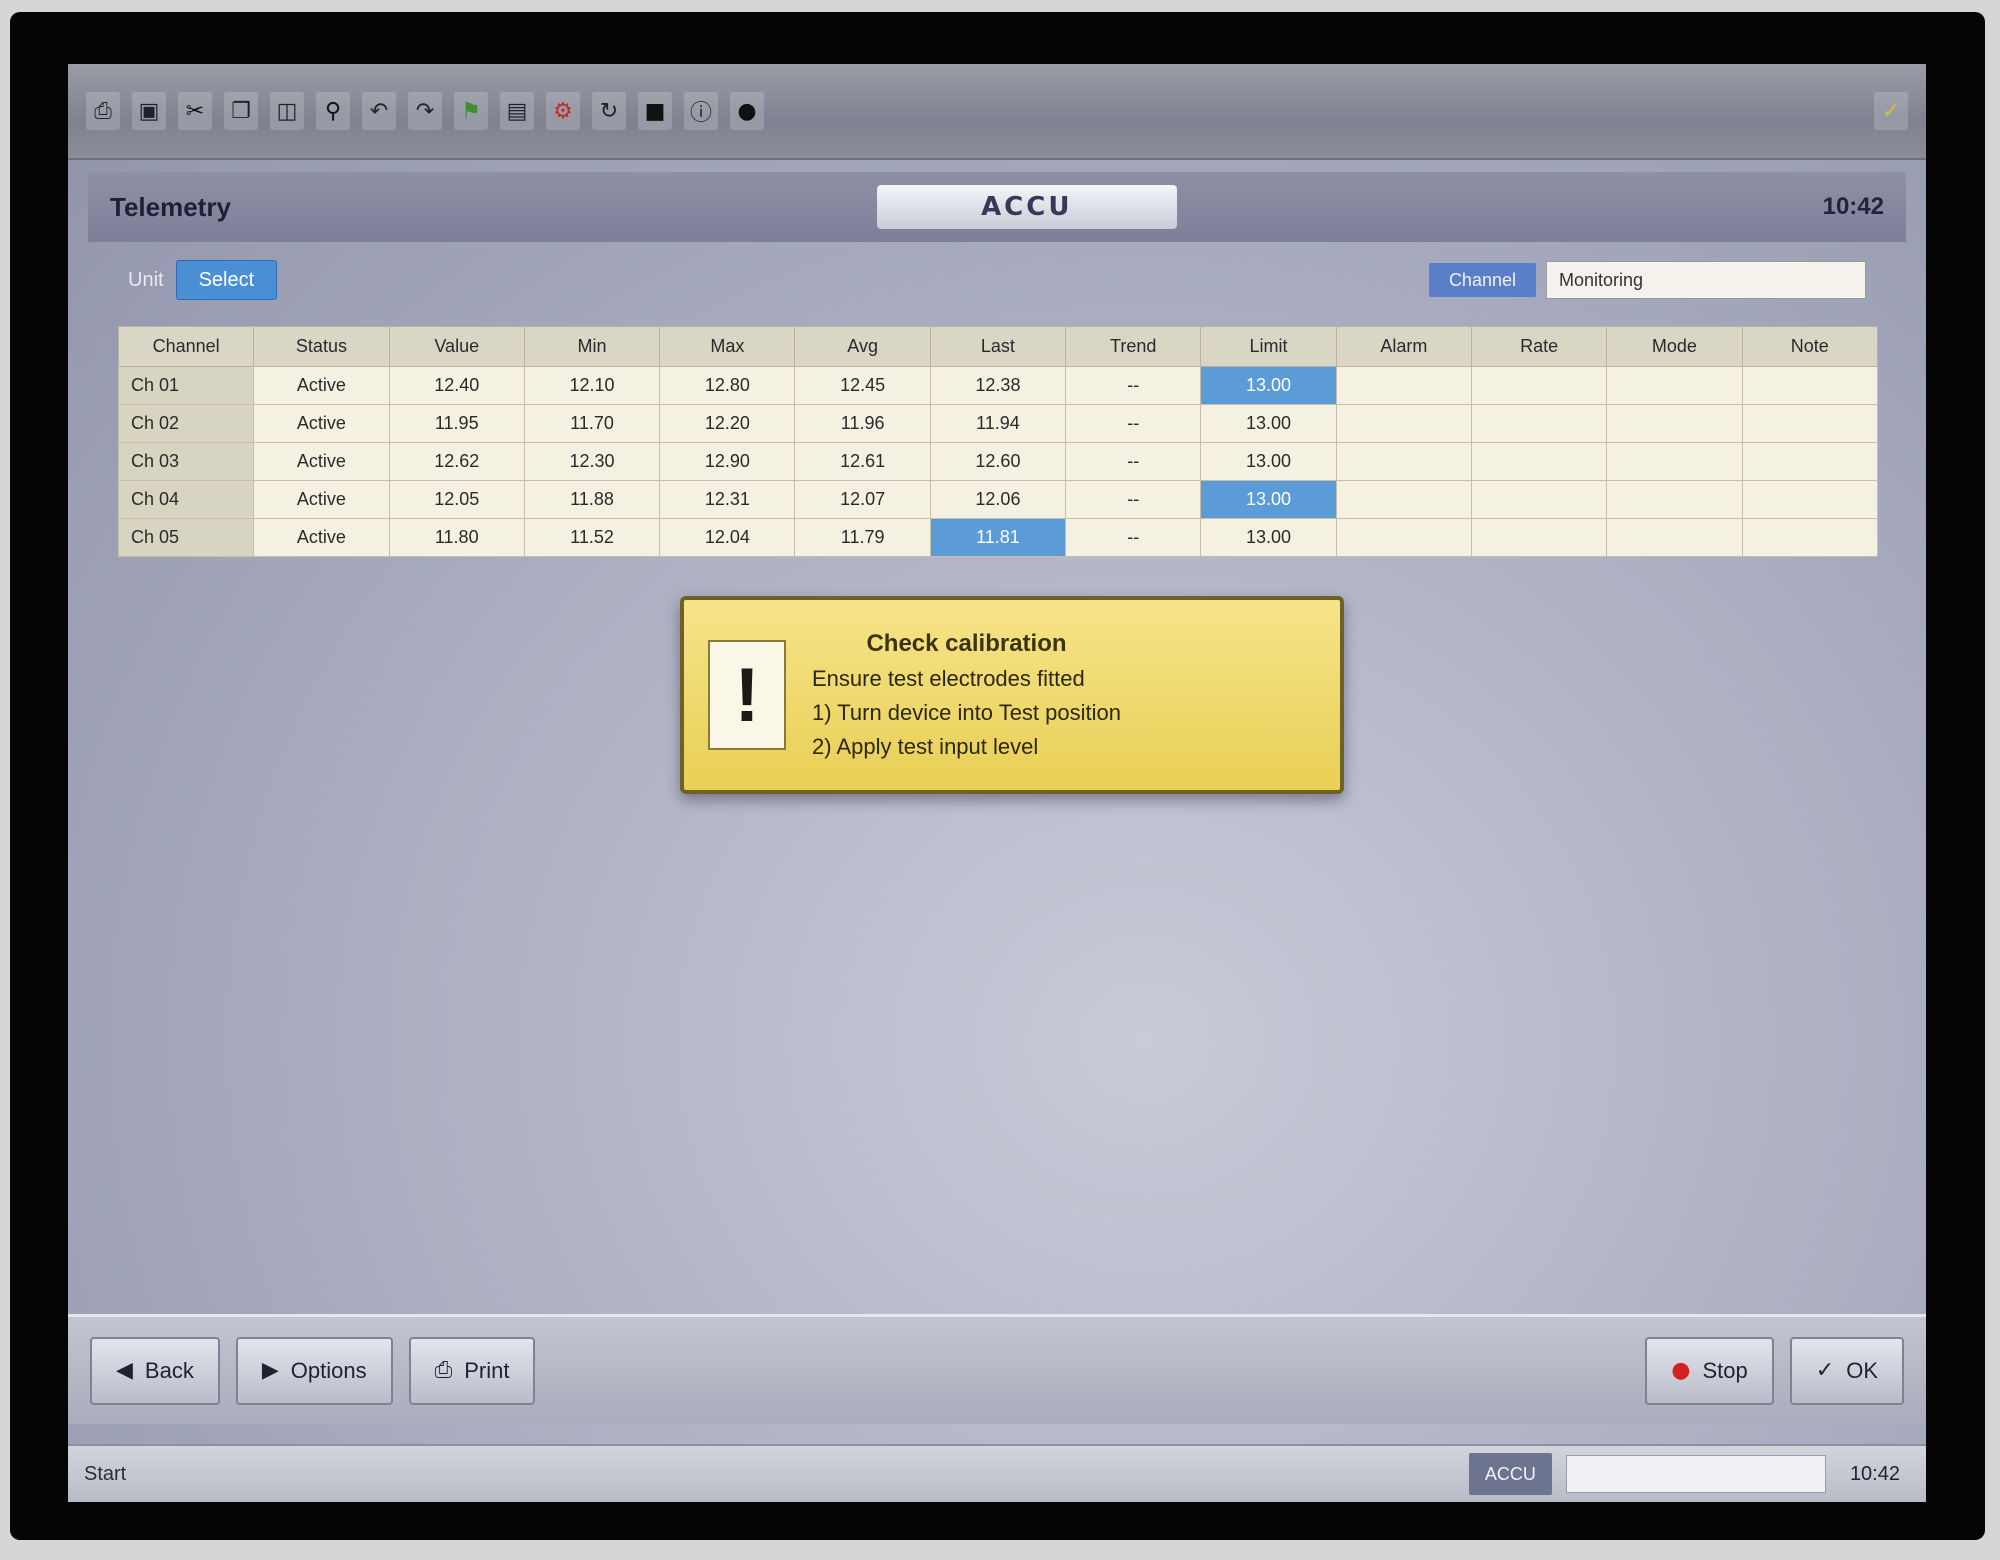 The image size is (2000, 1560). What do you see at coordinates (517, 111) in the screenshot?
I see `chart-icon: ▤` at bounding box center [517, 111].